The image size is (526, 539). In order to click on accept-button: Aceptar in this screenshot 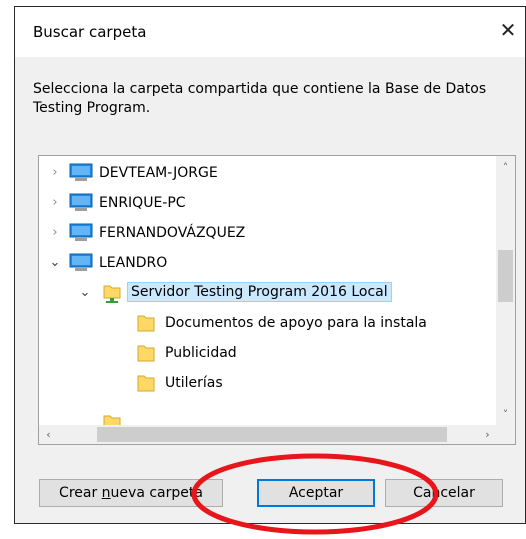, I will do `click(316, 493)`.